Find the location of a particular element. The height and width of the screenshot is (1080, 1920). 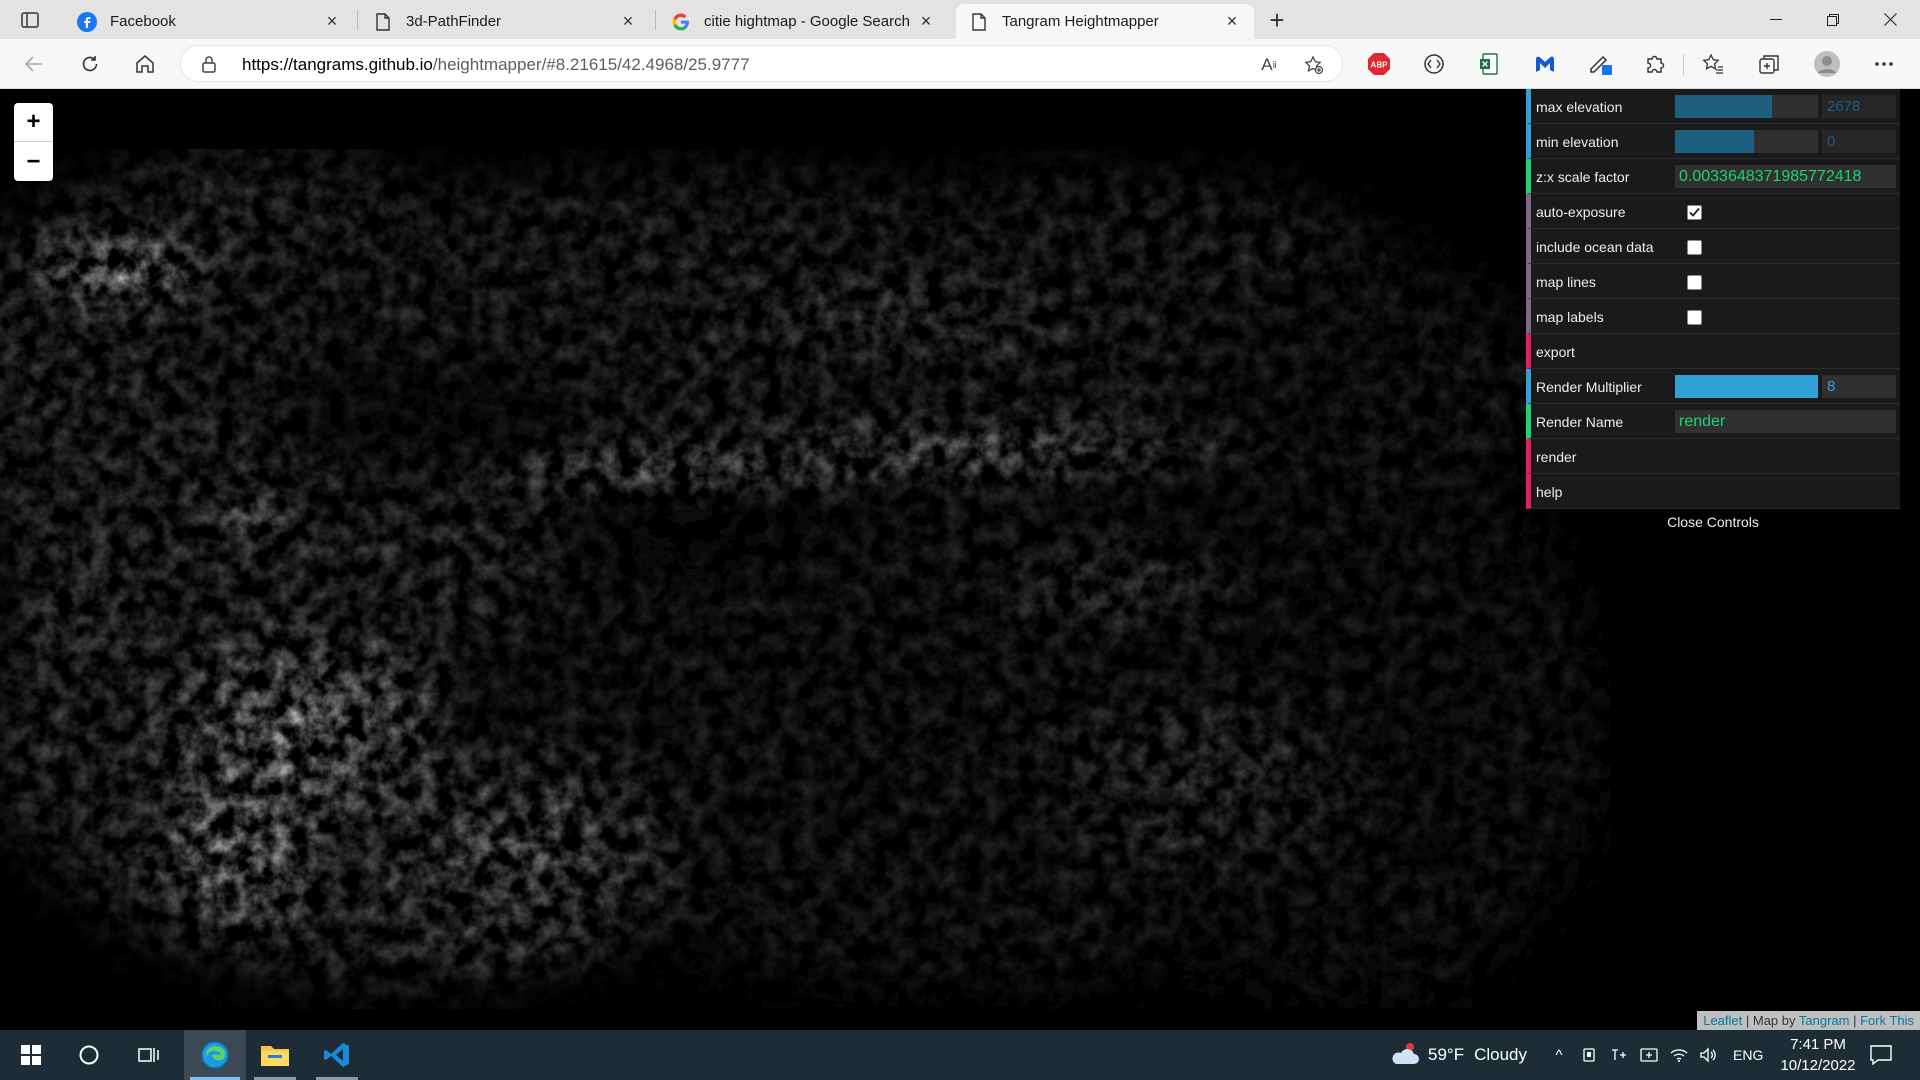

auto-exposure-checkbox is located at coordinates (1694, 212).